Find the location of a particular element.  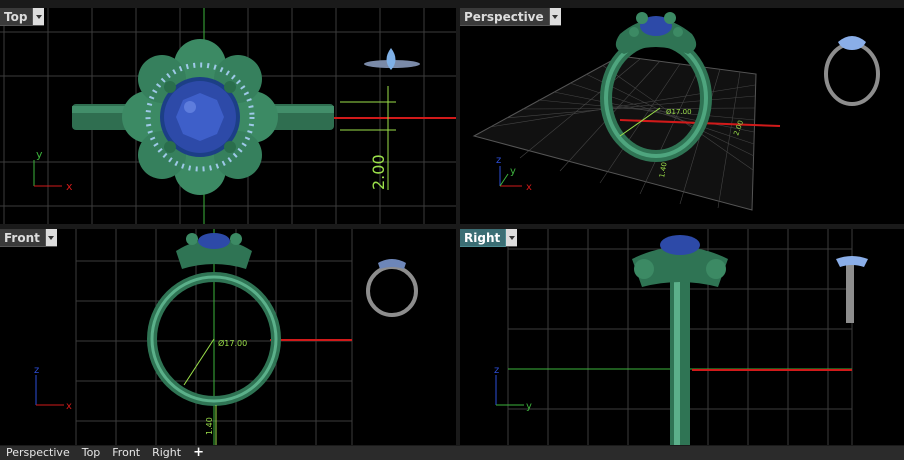

tab-perspective: Perspective is located at coordinates (38, 453).